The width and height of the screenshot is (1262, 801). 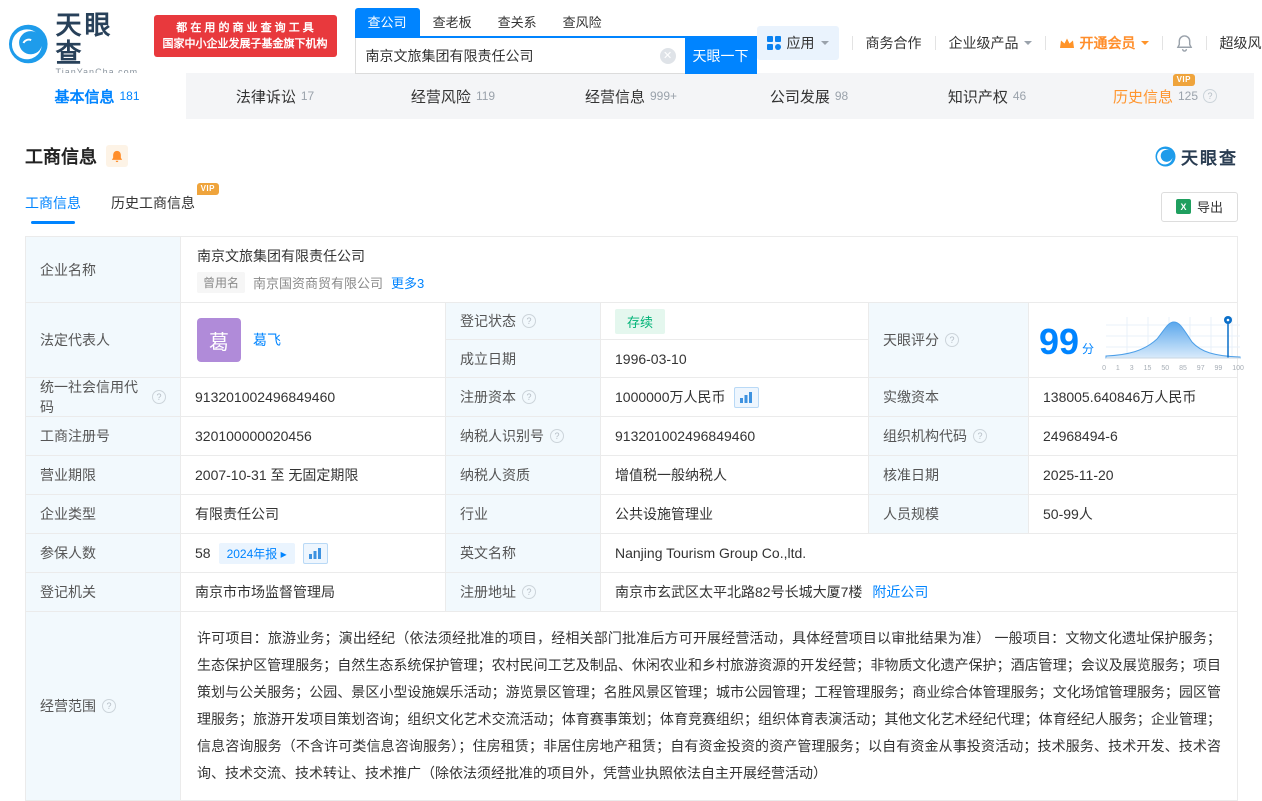 I want to click on notifications-button, so click(x=1184, y=43).